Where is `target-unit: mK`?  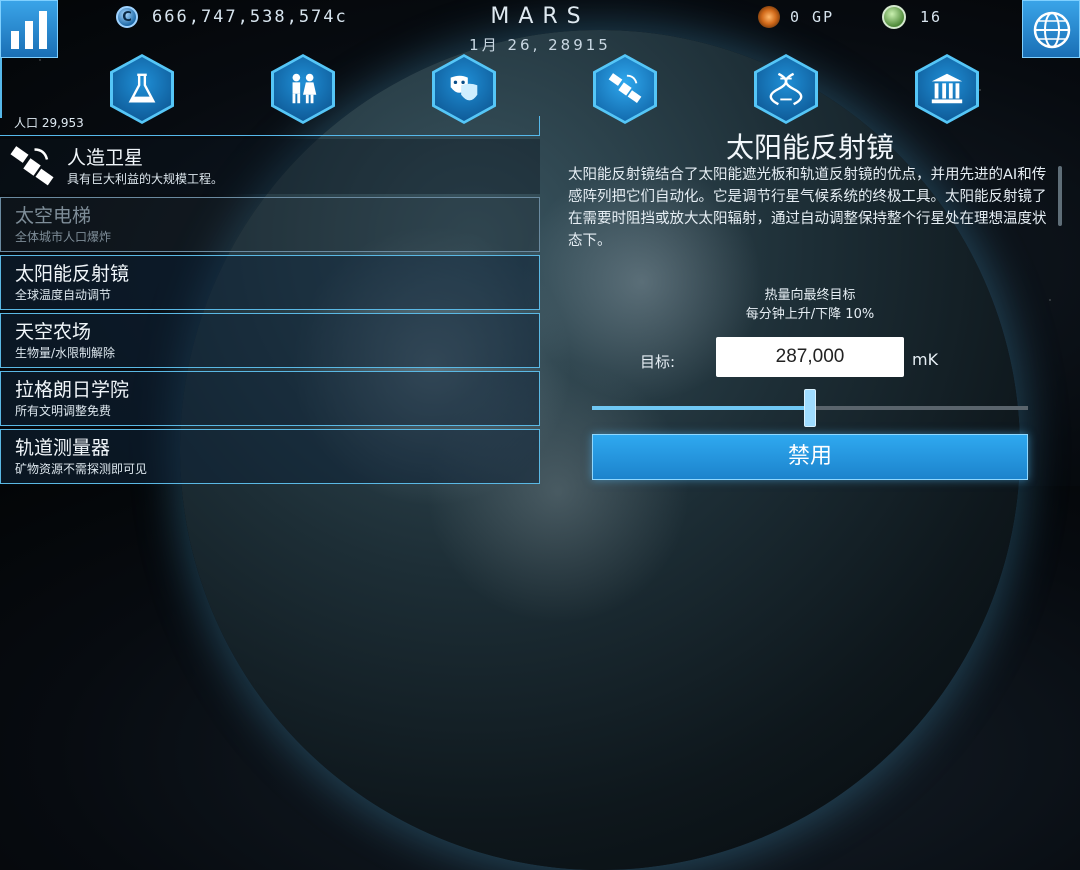
target-unit: mK is located at coordinates (925, 359).